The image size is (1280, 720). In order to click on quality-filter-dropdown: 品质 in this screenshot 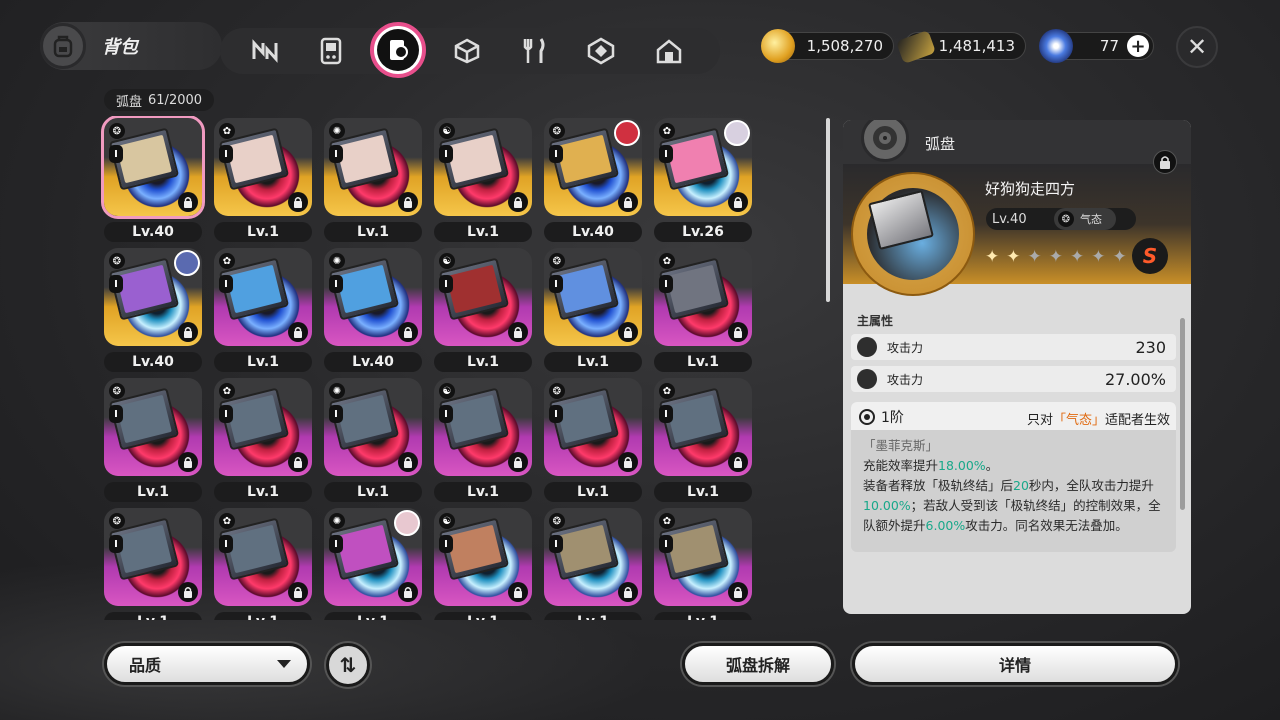, I will do `click(207, 664)`.